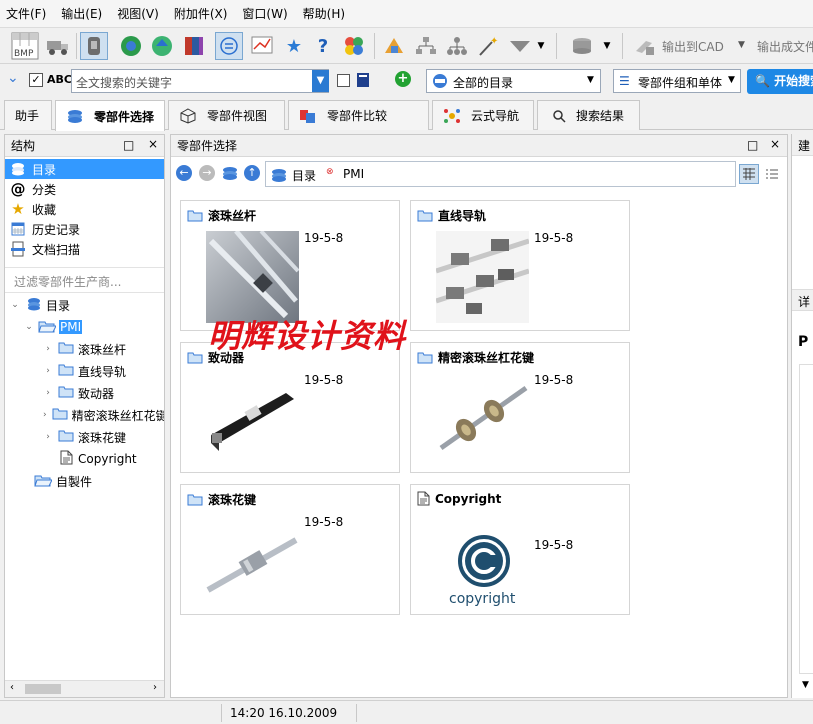 This screenshot has width=813, height=724. Describe the element at coordinates (513, 81) in the screenshot. I see `catalog-scope-select: 全部的目录 ▼` at that location.